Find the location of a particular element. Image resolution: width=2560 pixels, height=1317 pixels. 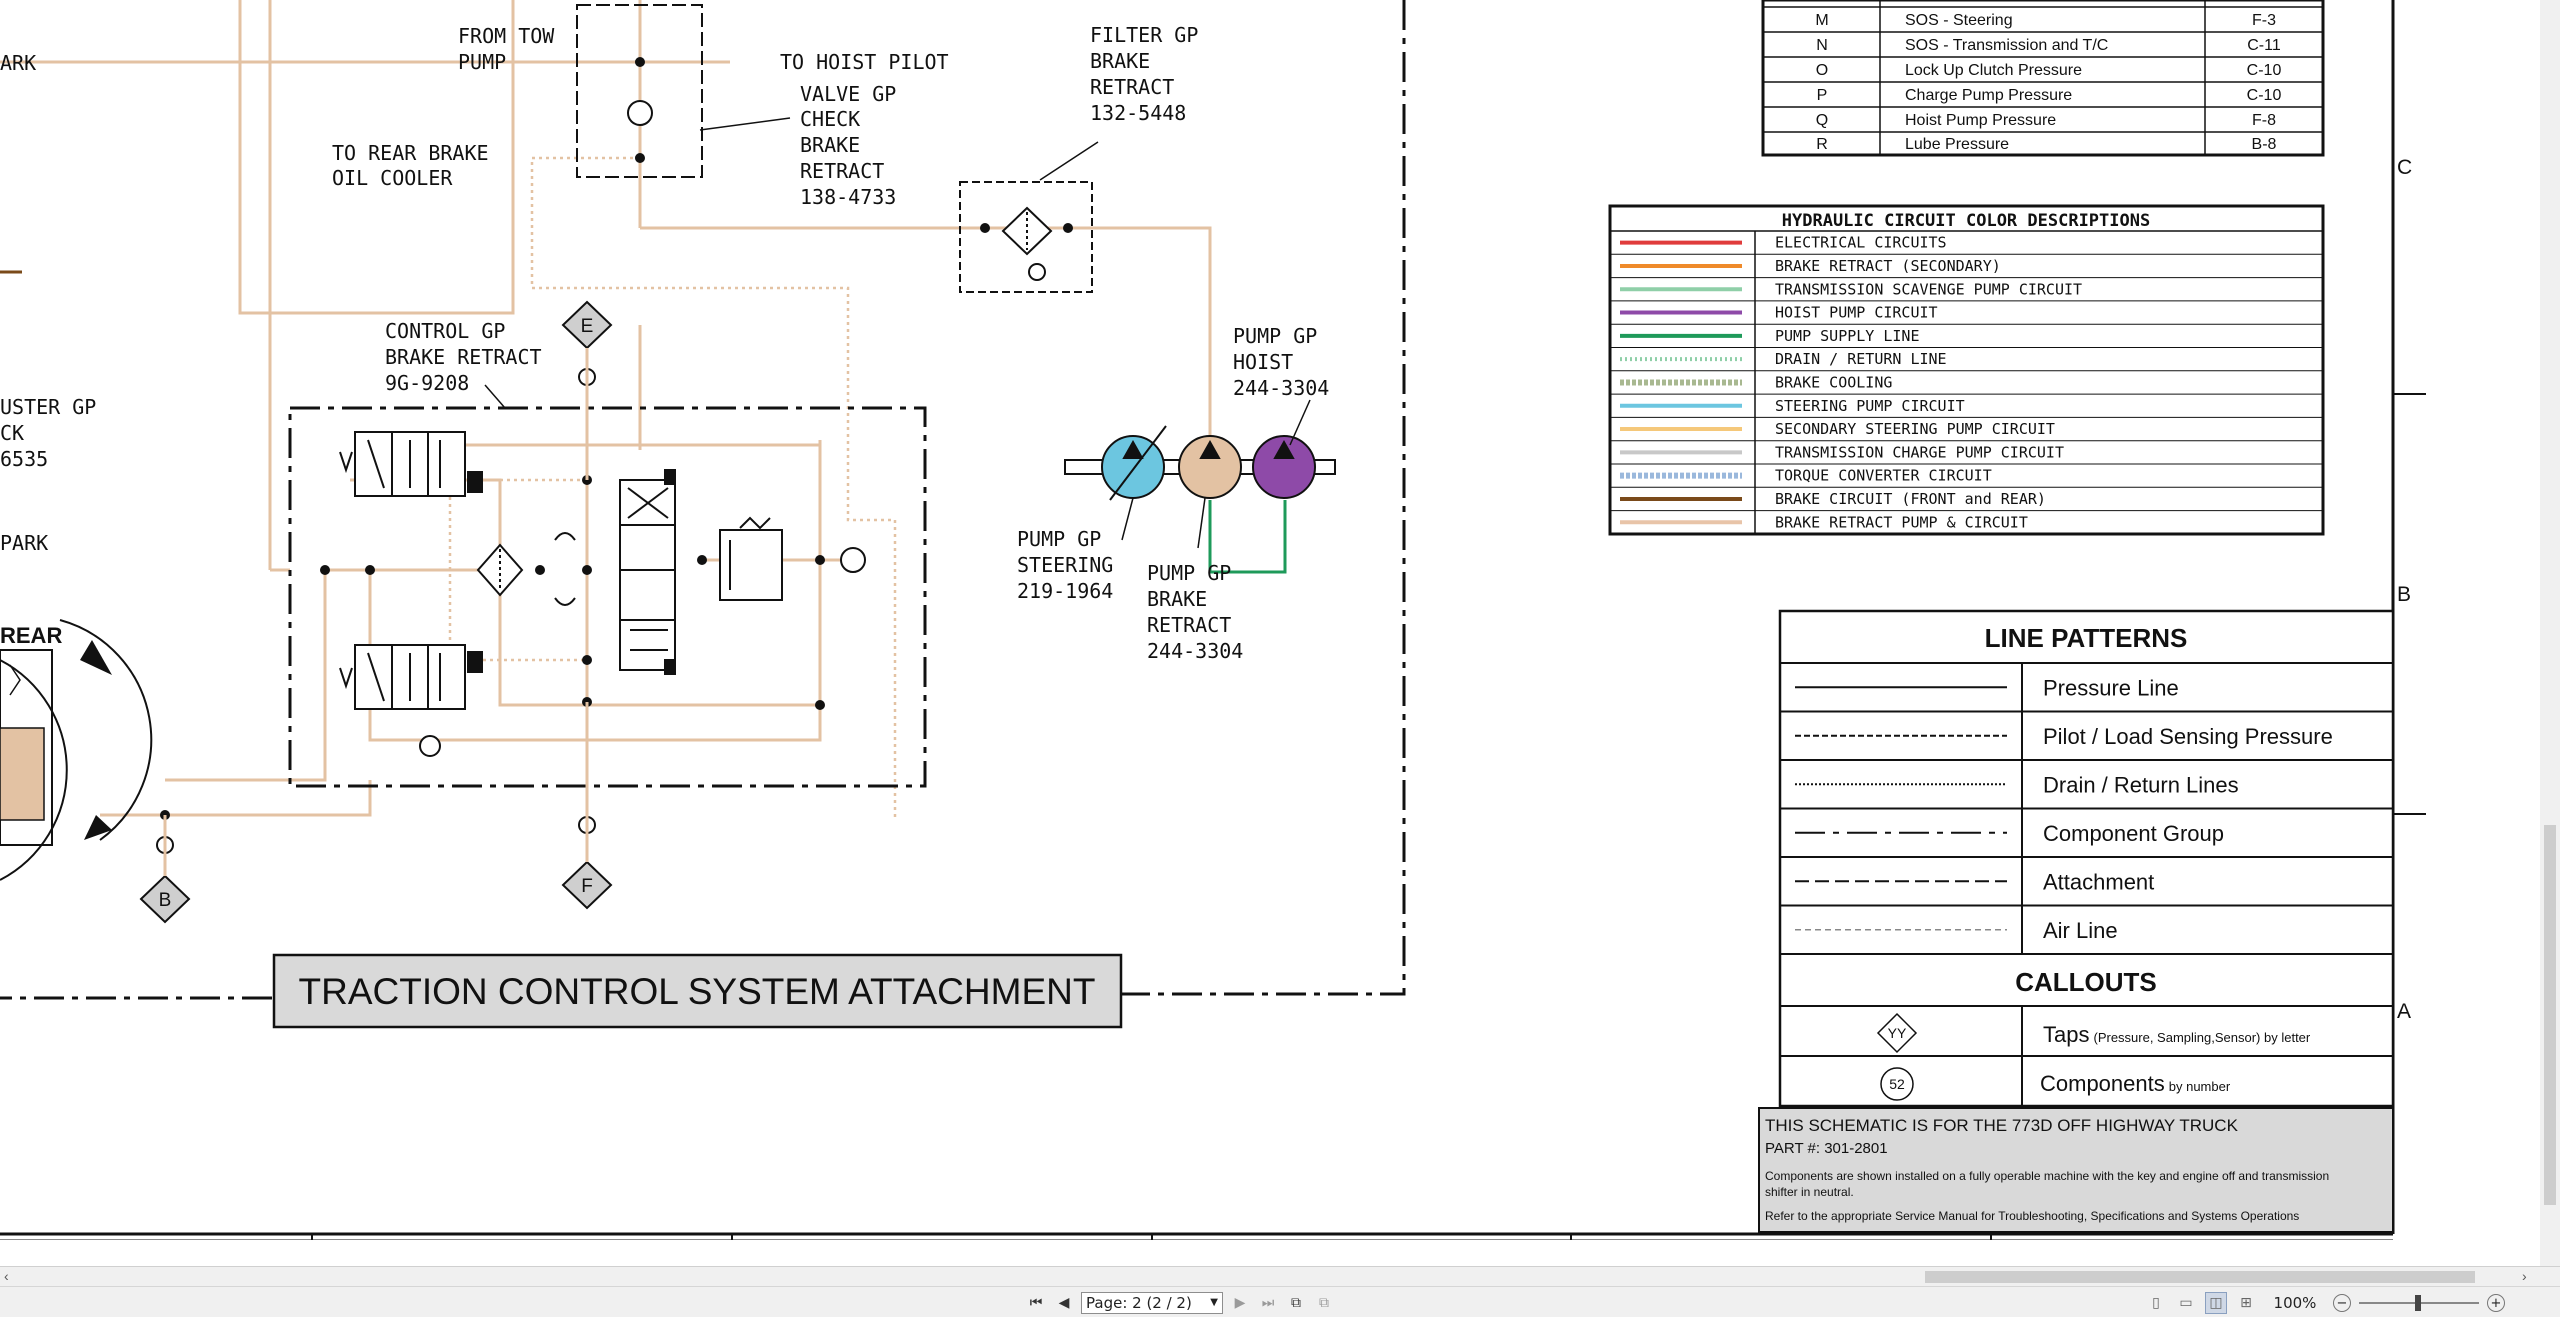

label-valve-gp-5: 138-4733 is located at coordinates (848, 197).